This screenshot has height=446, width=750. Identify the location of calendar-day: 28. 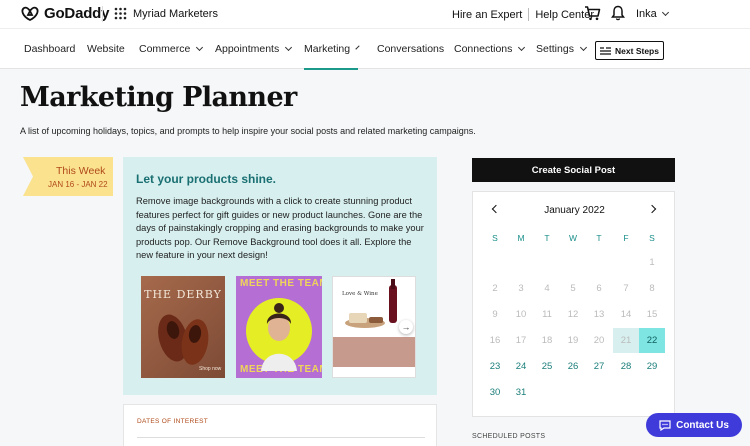
(626, 366).